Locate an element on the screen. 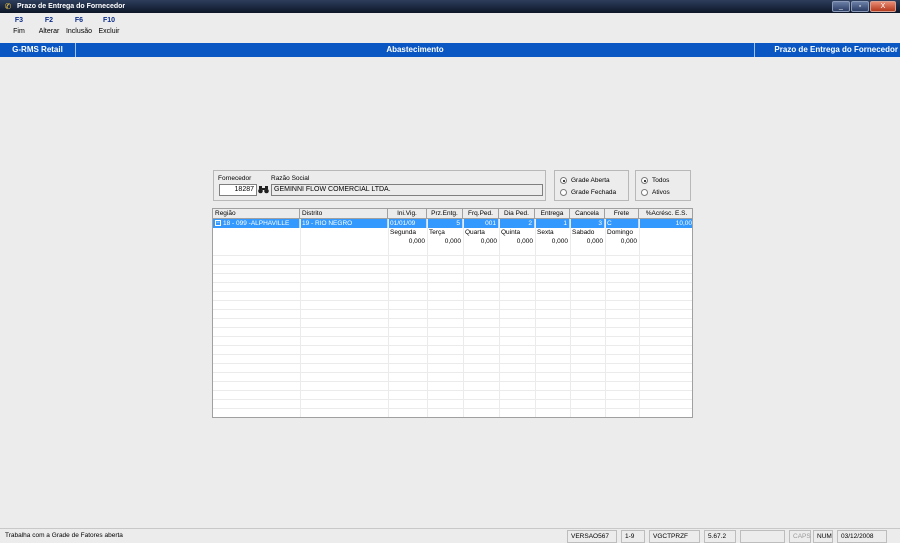 The image size is (900, 543). binoculars-icon is located at coordinates (263, 190).